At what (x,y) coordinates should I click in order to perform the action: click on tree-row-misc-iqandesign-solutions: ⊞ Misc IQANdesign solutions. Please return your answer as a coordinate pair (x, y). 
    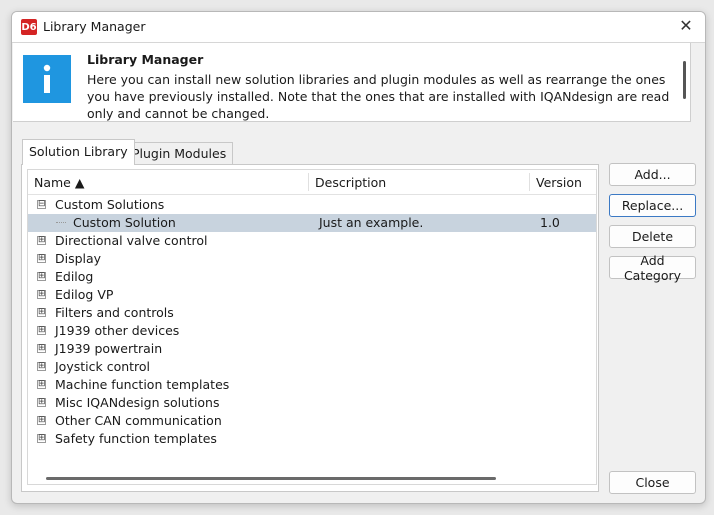
    Looking at the image, I should click on (312, 403).